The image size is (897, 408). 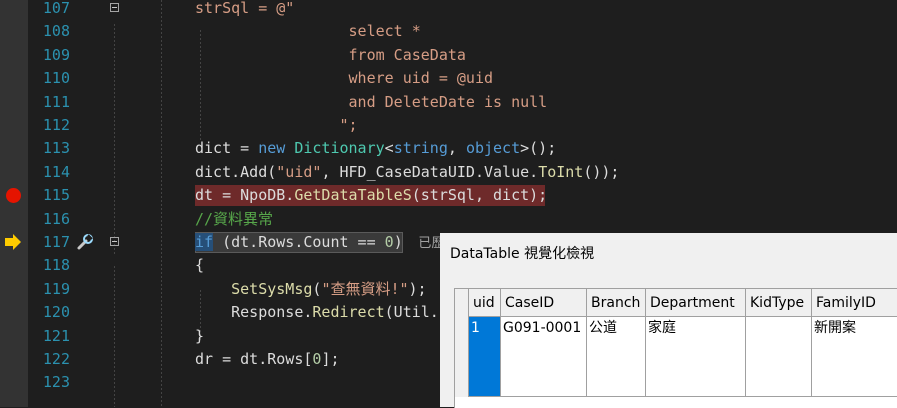 I want to click on code-token: >();, so click(x=538, y=148).